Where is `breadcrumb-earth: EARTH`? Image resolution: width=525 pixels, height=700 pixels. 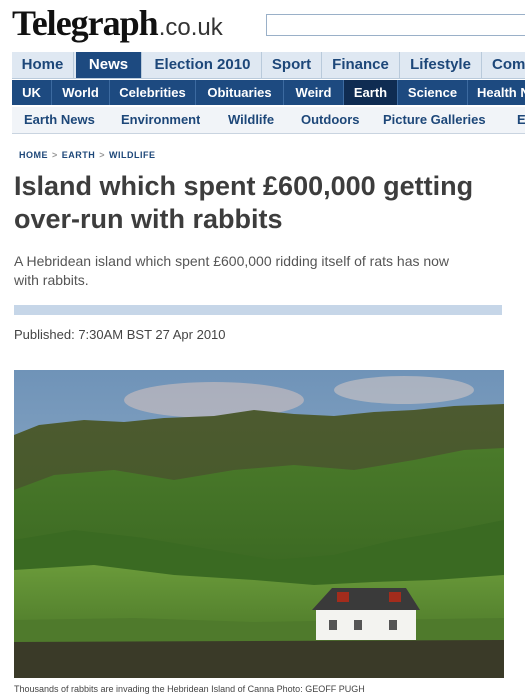
breadcrumb-earth: EARTH is located at coordinates (79, 155).